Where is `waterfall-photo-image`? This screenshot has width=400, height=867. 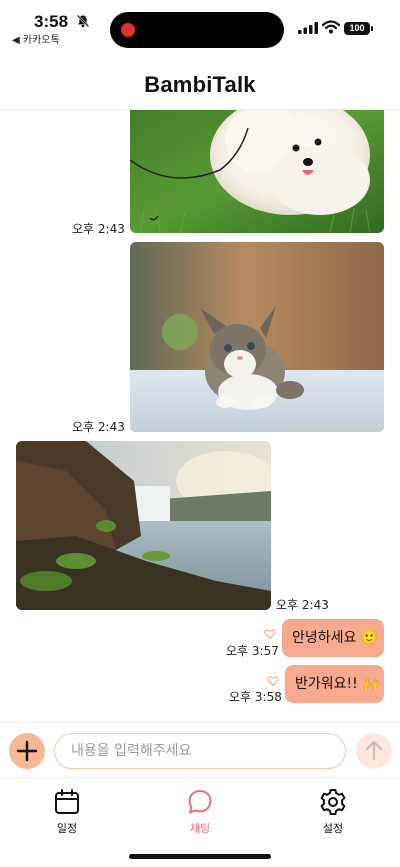
waterfall-photo-image is located at coordinates (143, 525).